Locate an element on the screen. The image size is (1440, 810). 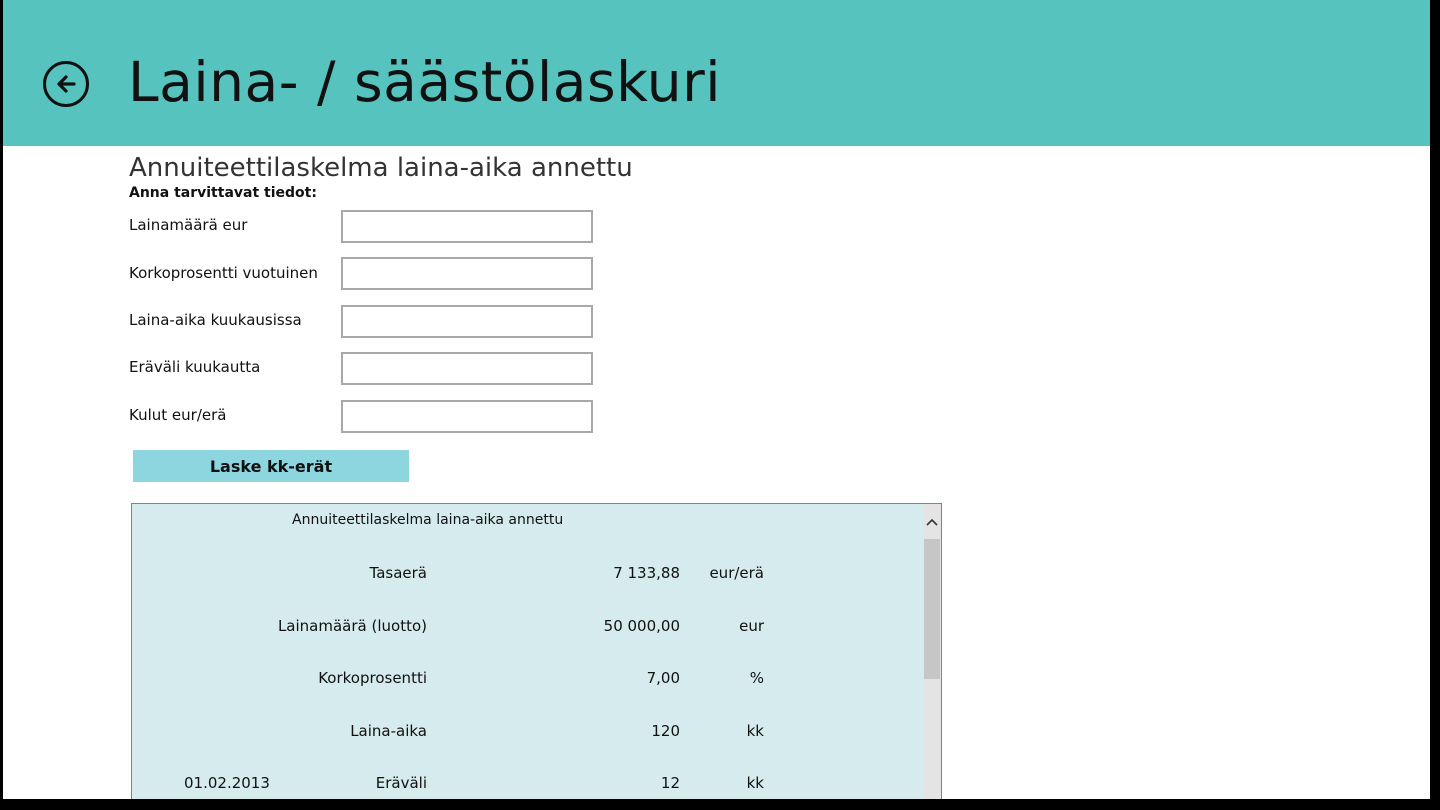
costs-input is located at coordinates (467, 416).